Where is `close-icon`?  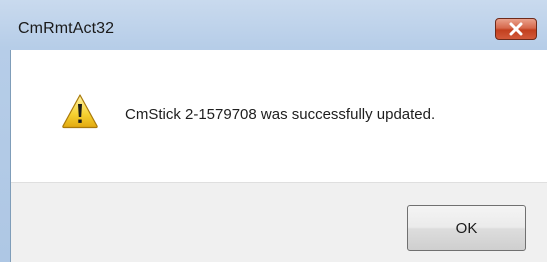 close-icon is located at coordinates (516, 29).